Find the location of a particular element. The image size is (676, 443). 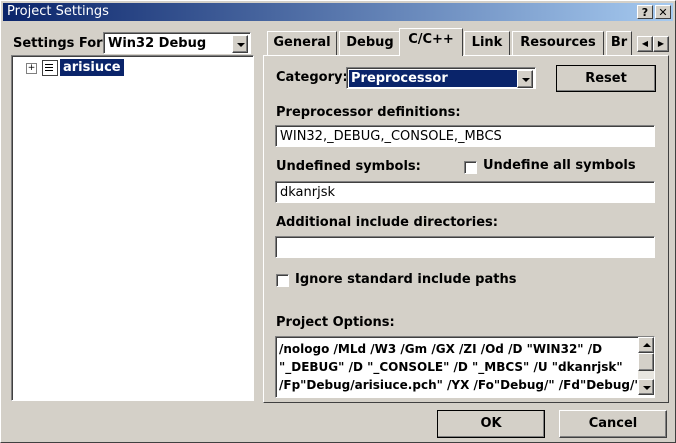

ok-button: OK is located at coordinates (491, 424).